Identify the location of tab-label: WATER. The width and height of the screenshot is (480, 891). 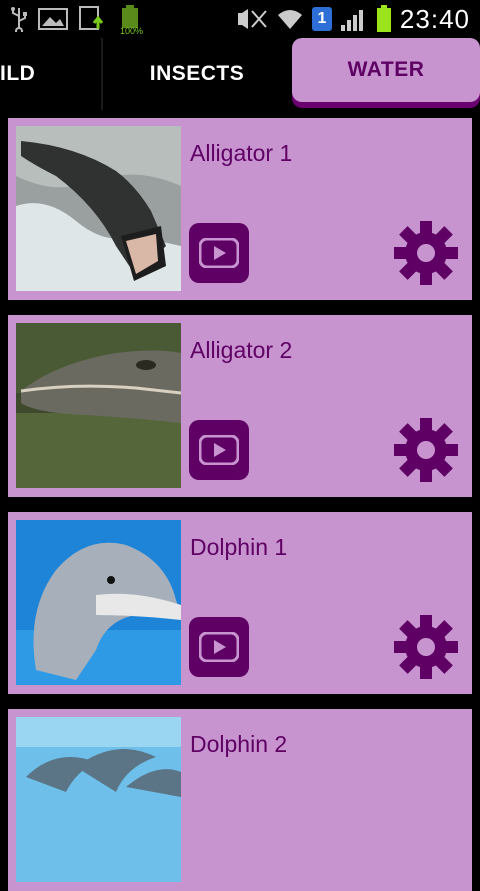
(386, 69).